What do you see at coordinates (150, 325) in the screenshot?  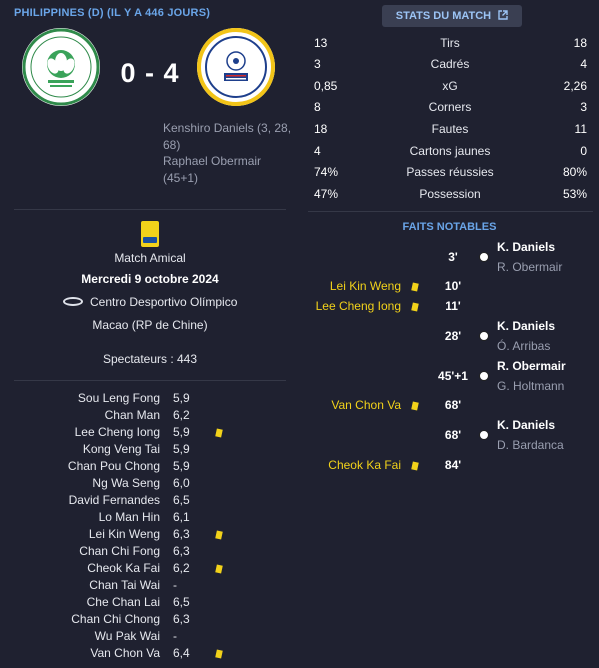 I see `match-city: Macao (RP de Chine)` at bounding box center [150, 325].